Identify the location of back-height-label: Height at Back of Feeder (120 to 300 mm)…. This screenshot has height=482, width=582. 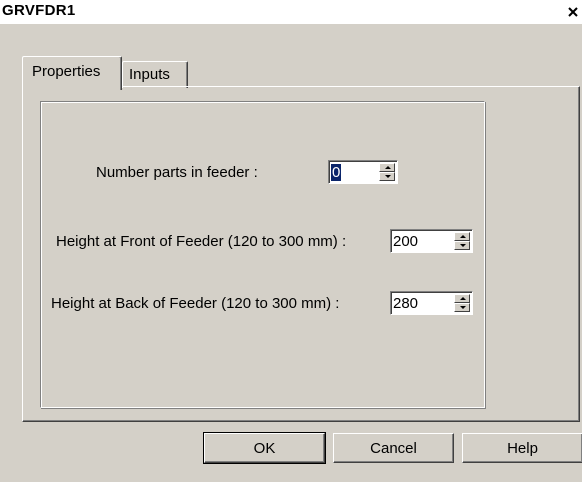
(195, 303).